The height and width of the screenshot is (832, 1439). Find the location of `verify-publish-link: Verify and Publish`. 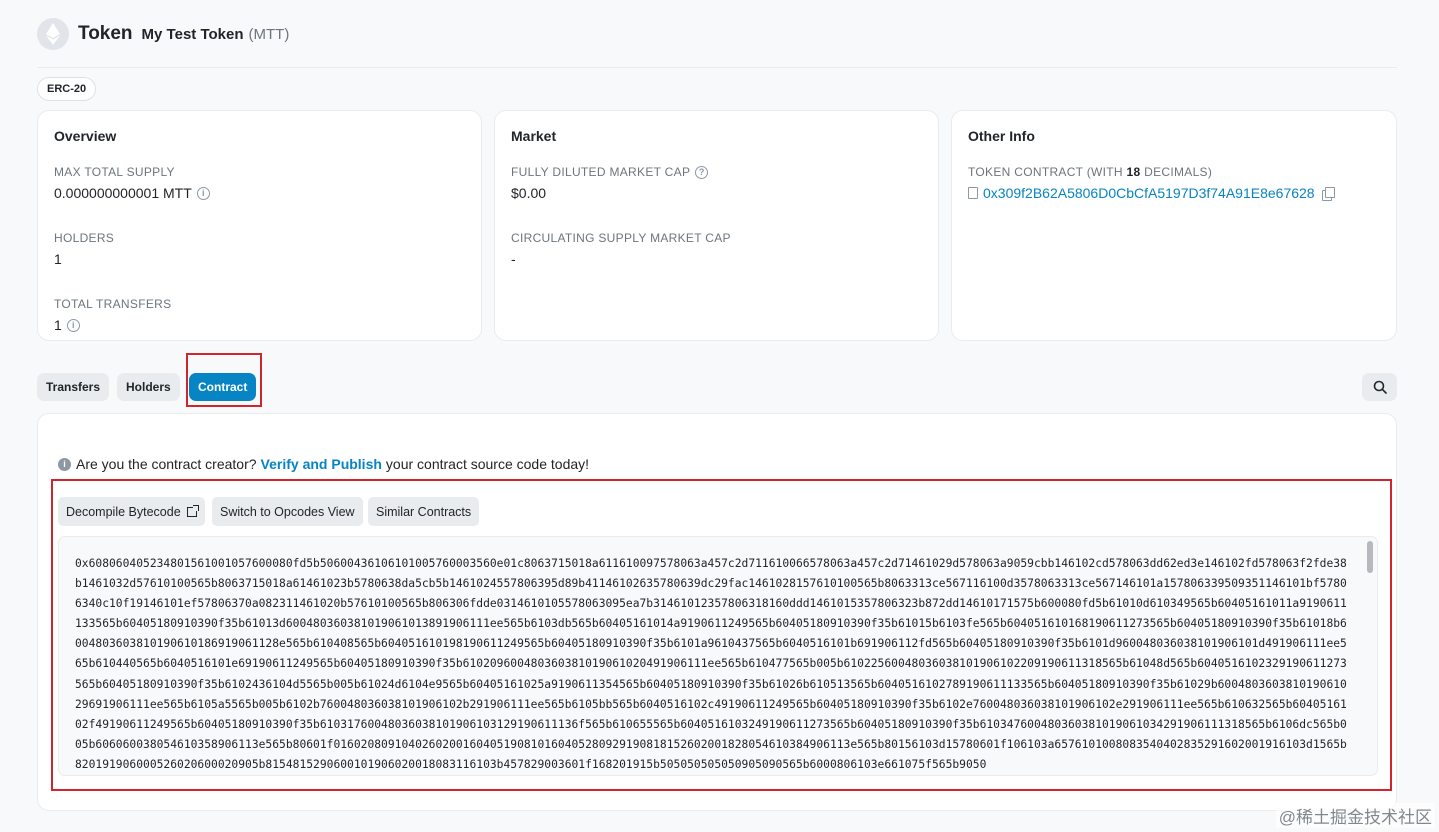

verify-publish-link: Verify and Publish is located at coordinates (321, 464).